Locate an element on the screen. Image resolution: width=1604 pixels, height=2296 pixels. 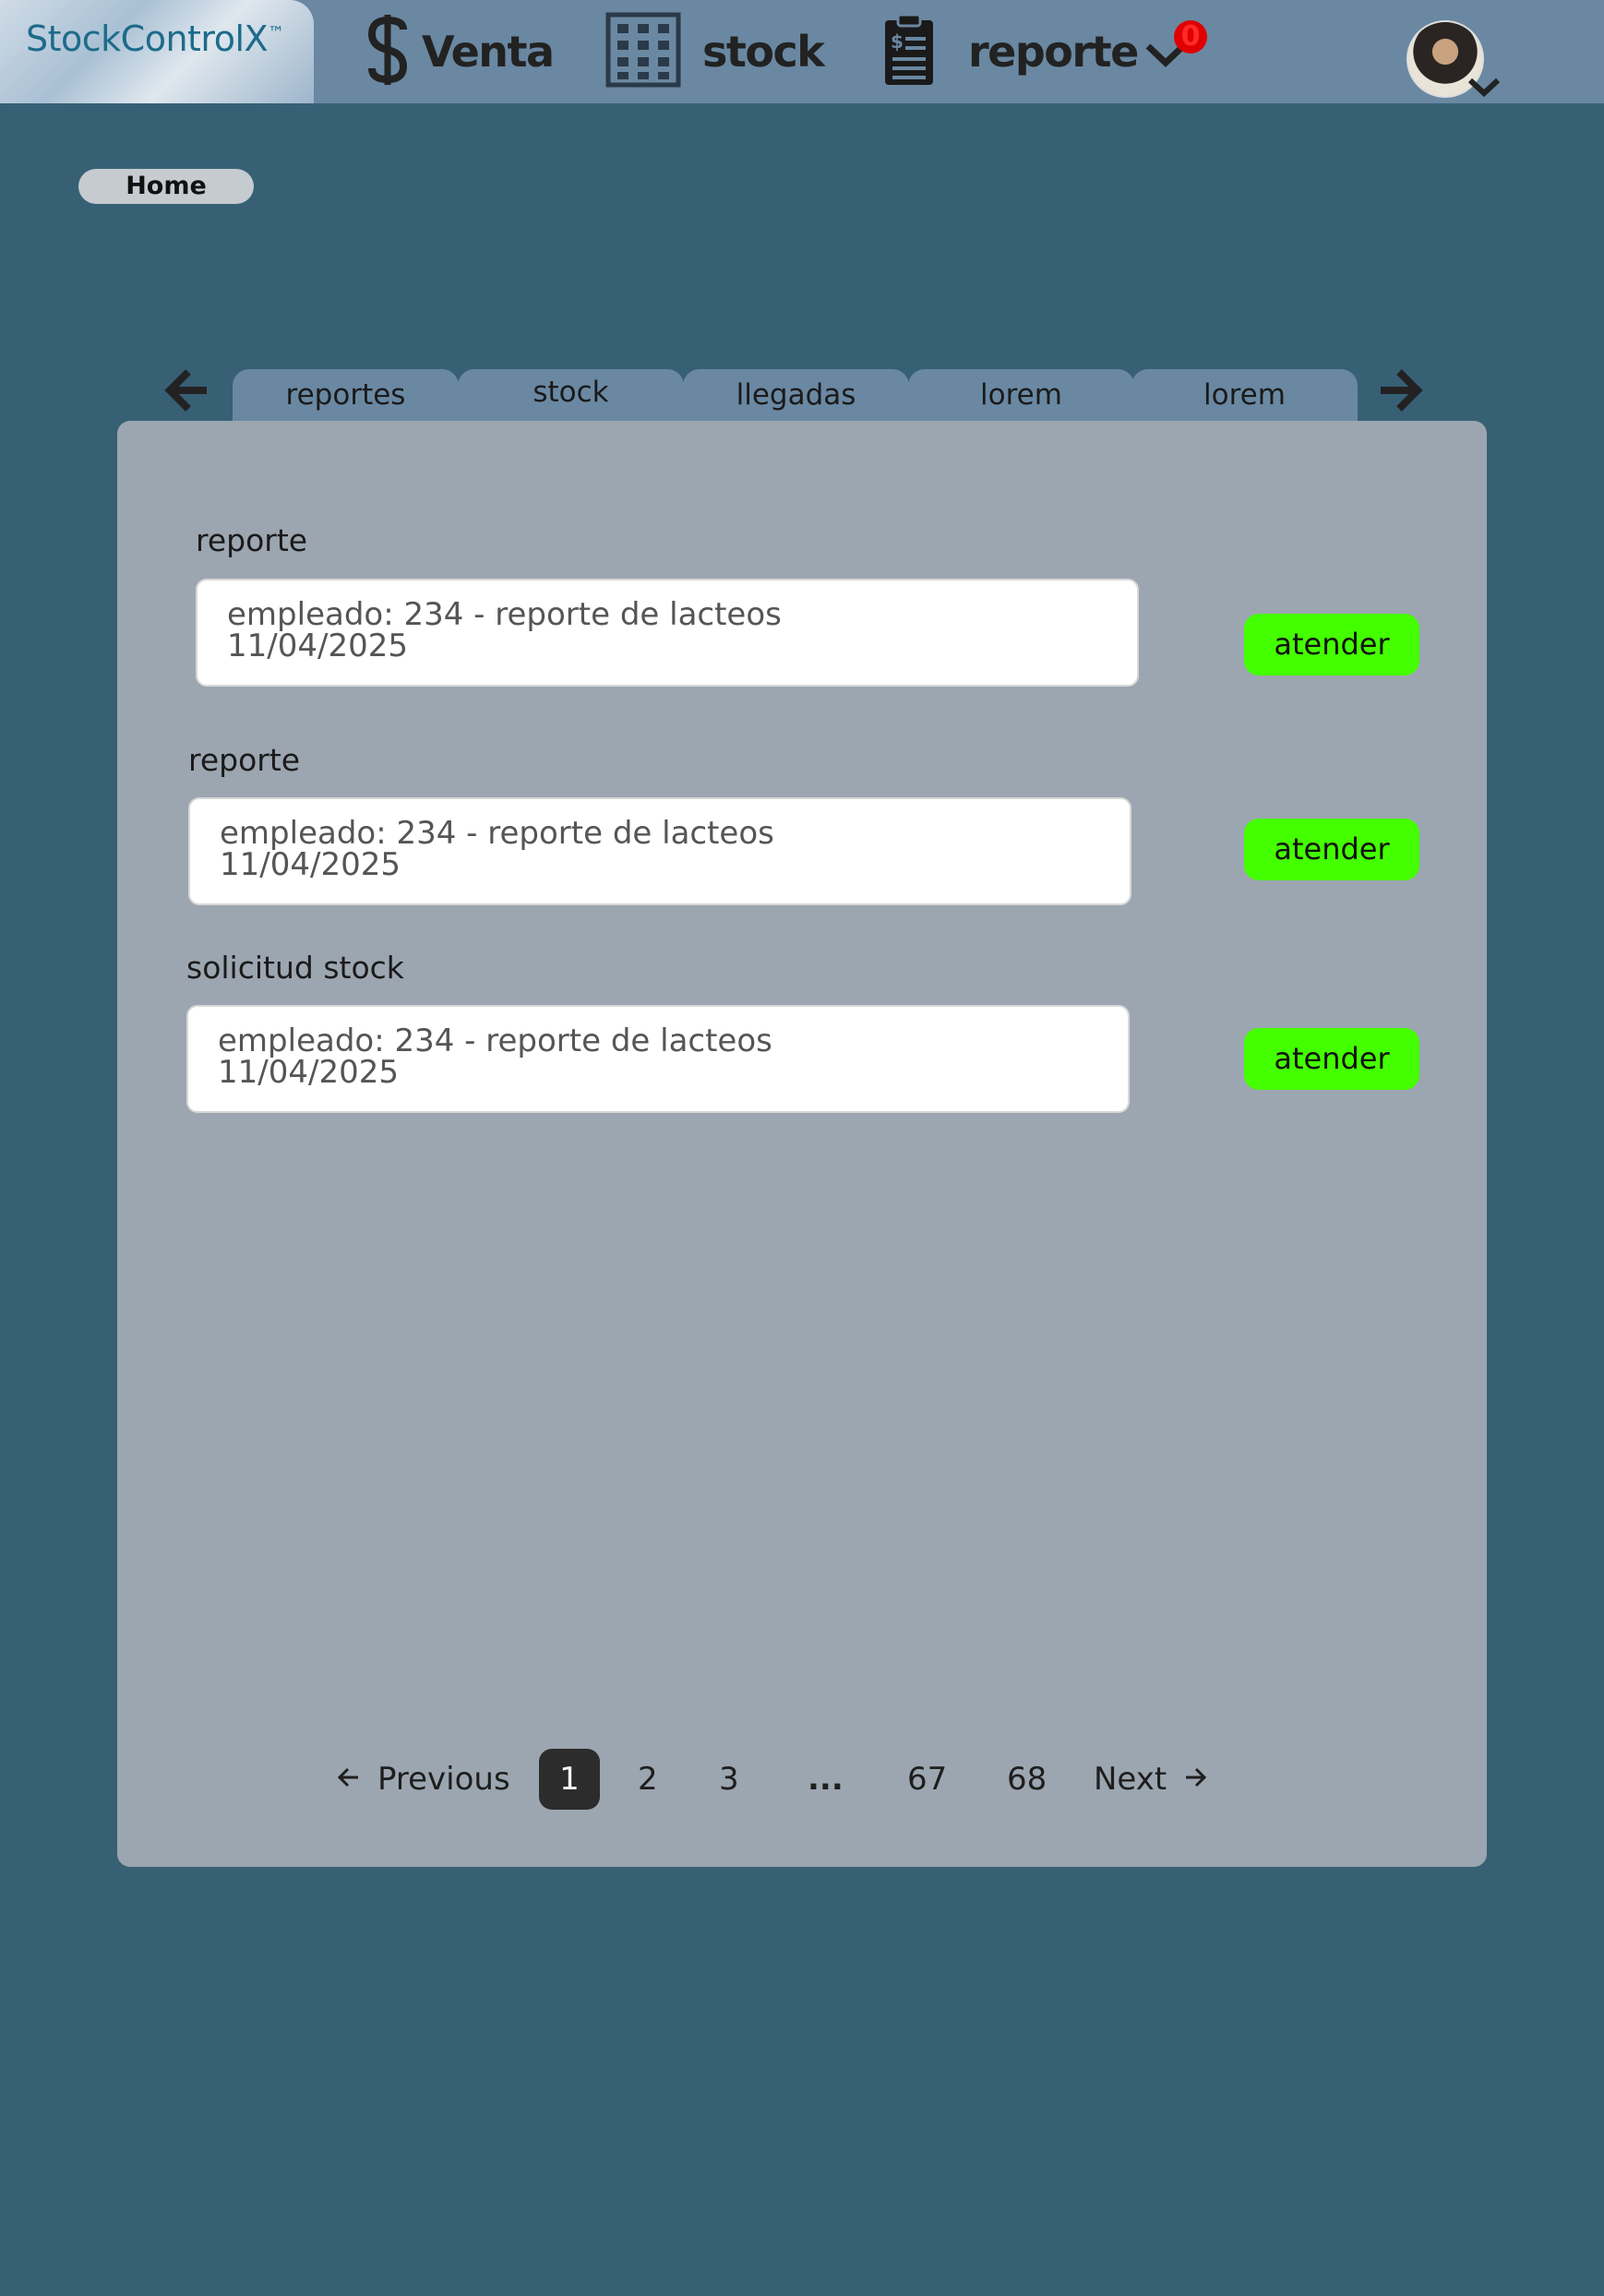
tab-reportes: reportes is located at coordinates (346, 395).